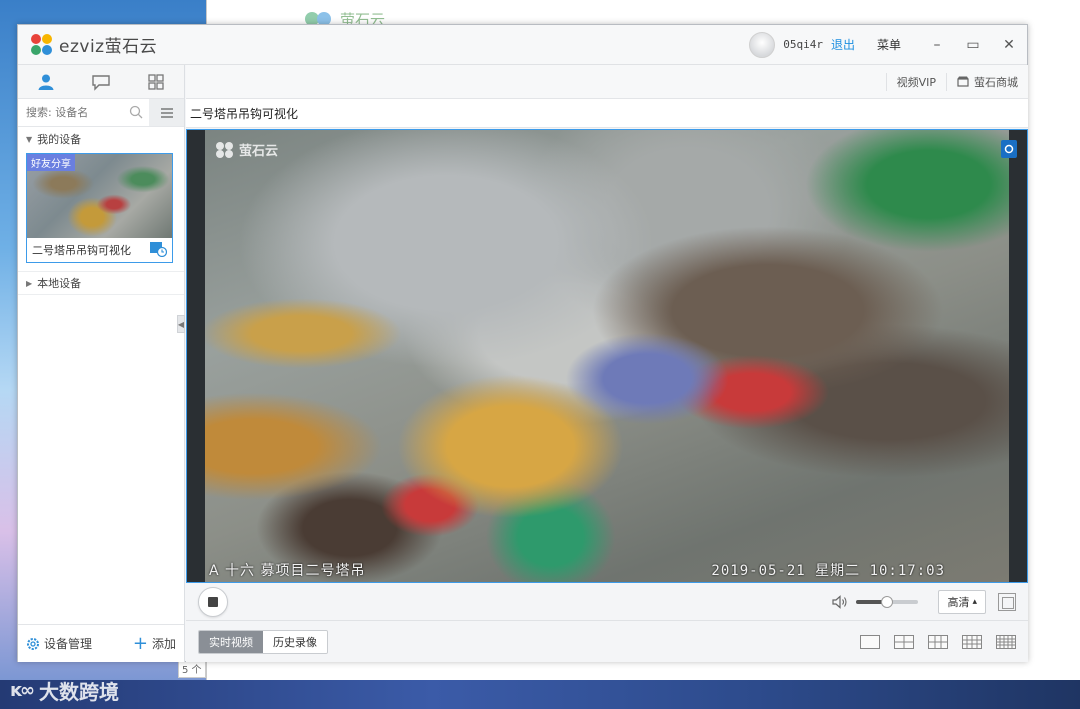  I want to click on device-sidebar: ▼ 我的设备 好友分享 二号塔吊吊钩可视化 ▶ 本地设备 设备管理, so click(101, 363).